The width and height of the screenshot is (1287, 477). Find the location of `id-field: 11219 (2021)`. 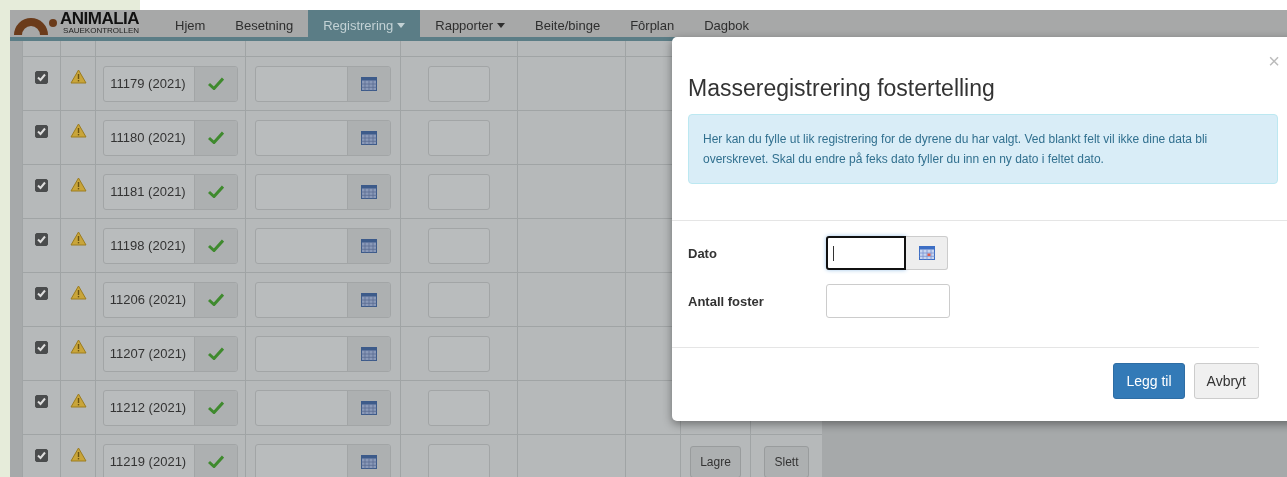

id-field: 11219 (2021) is located at coordinates (170, 460).